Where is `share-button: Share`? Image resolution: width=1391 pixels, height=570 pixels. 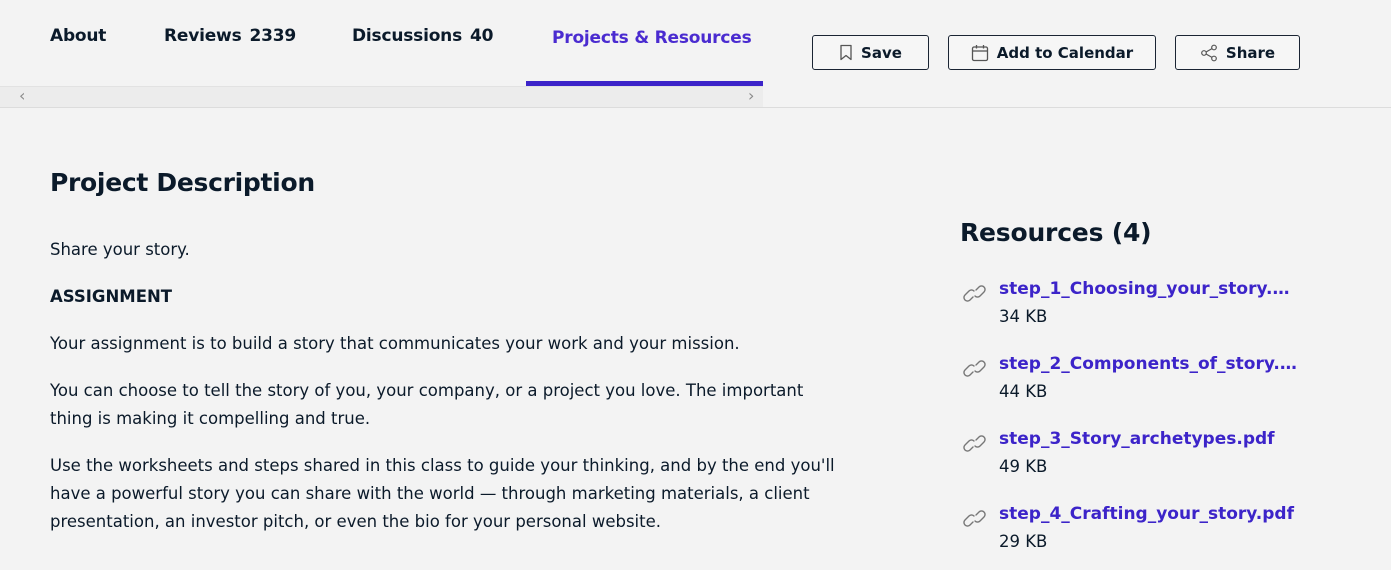 share-button: Share is located at coordinates (1237, 52).